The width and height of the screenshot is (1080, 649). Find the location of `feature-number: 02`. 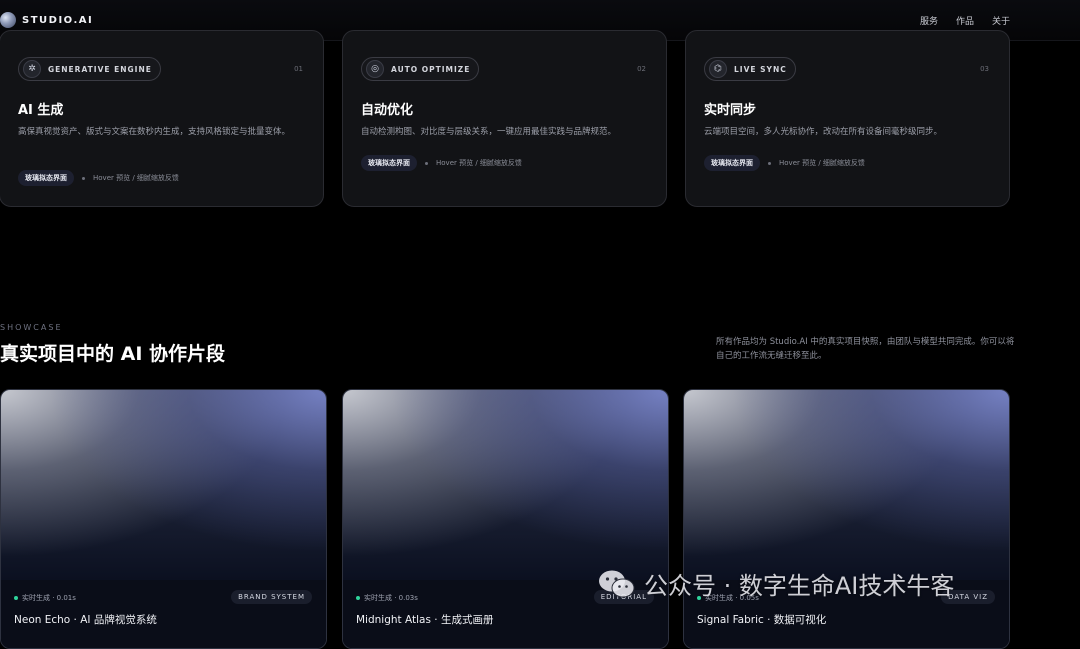

feature-number: 02 is located at coordinates (641, 69).